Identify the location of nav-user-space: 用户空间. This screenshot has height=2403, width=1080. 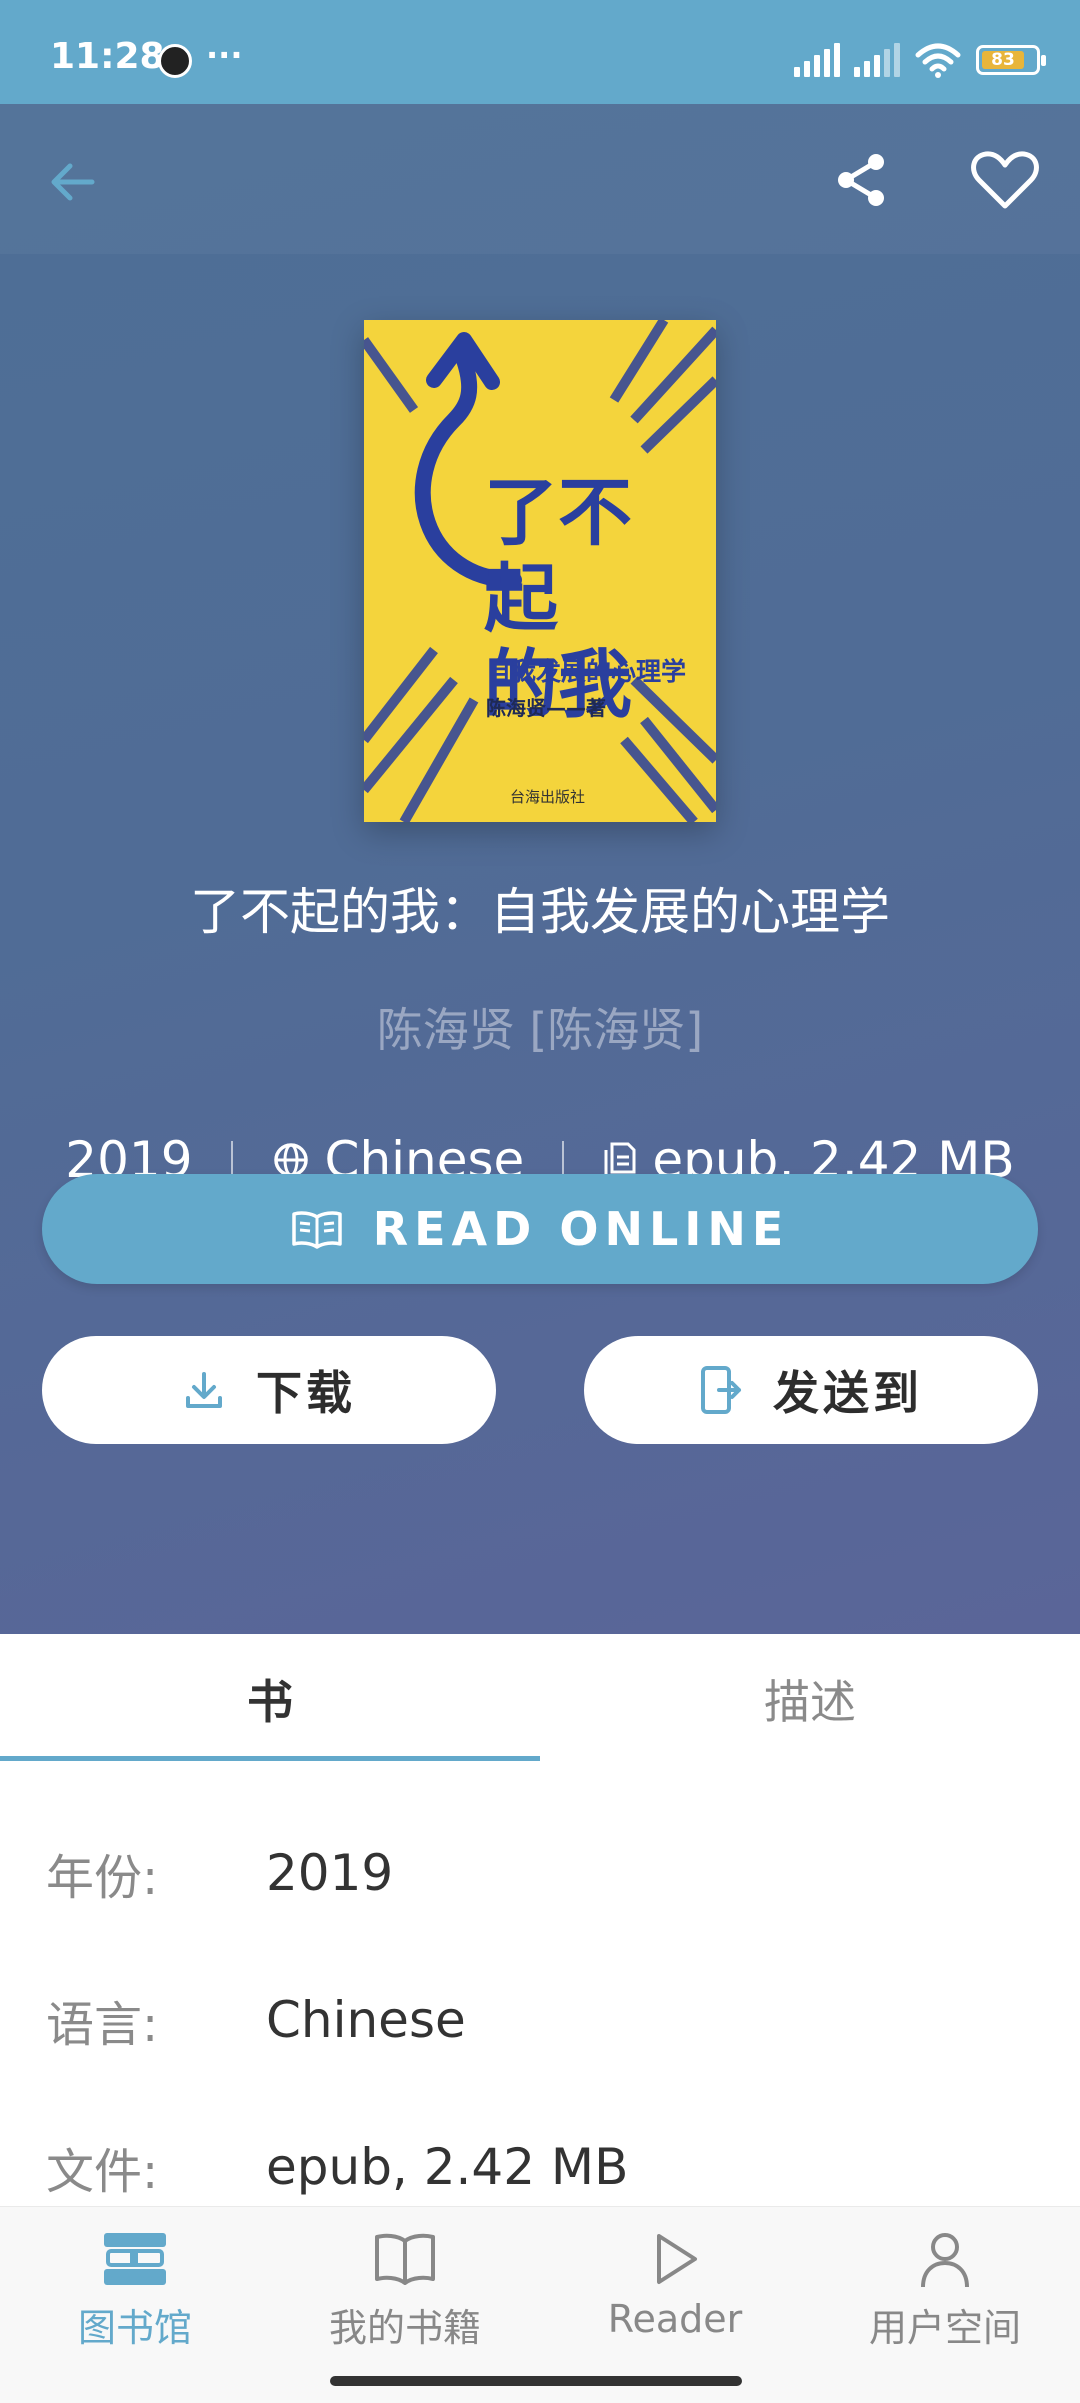
(945, 2292).